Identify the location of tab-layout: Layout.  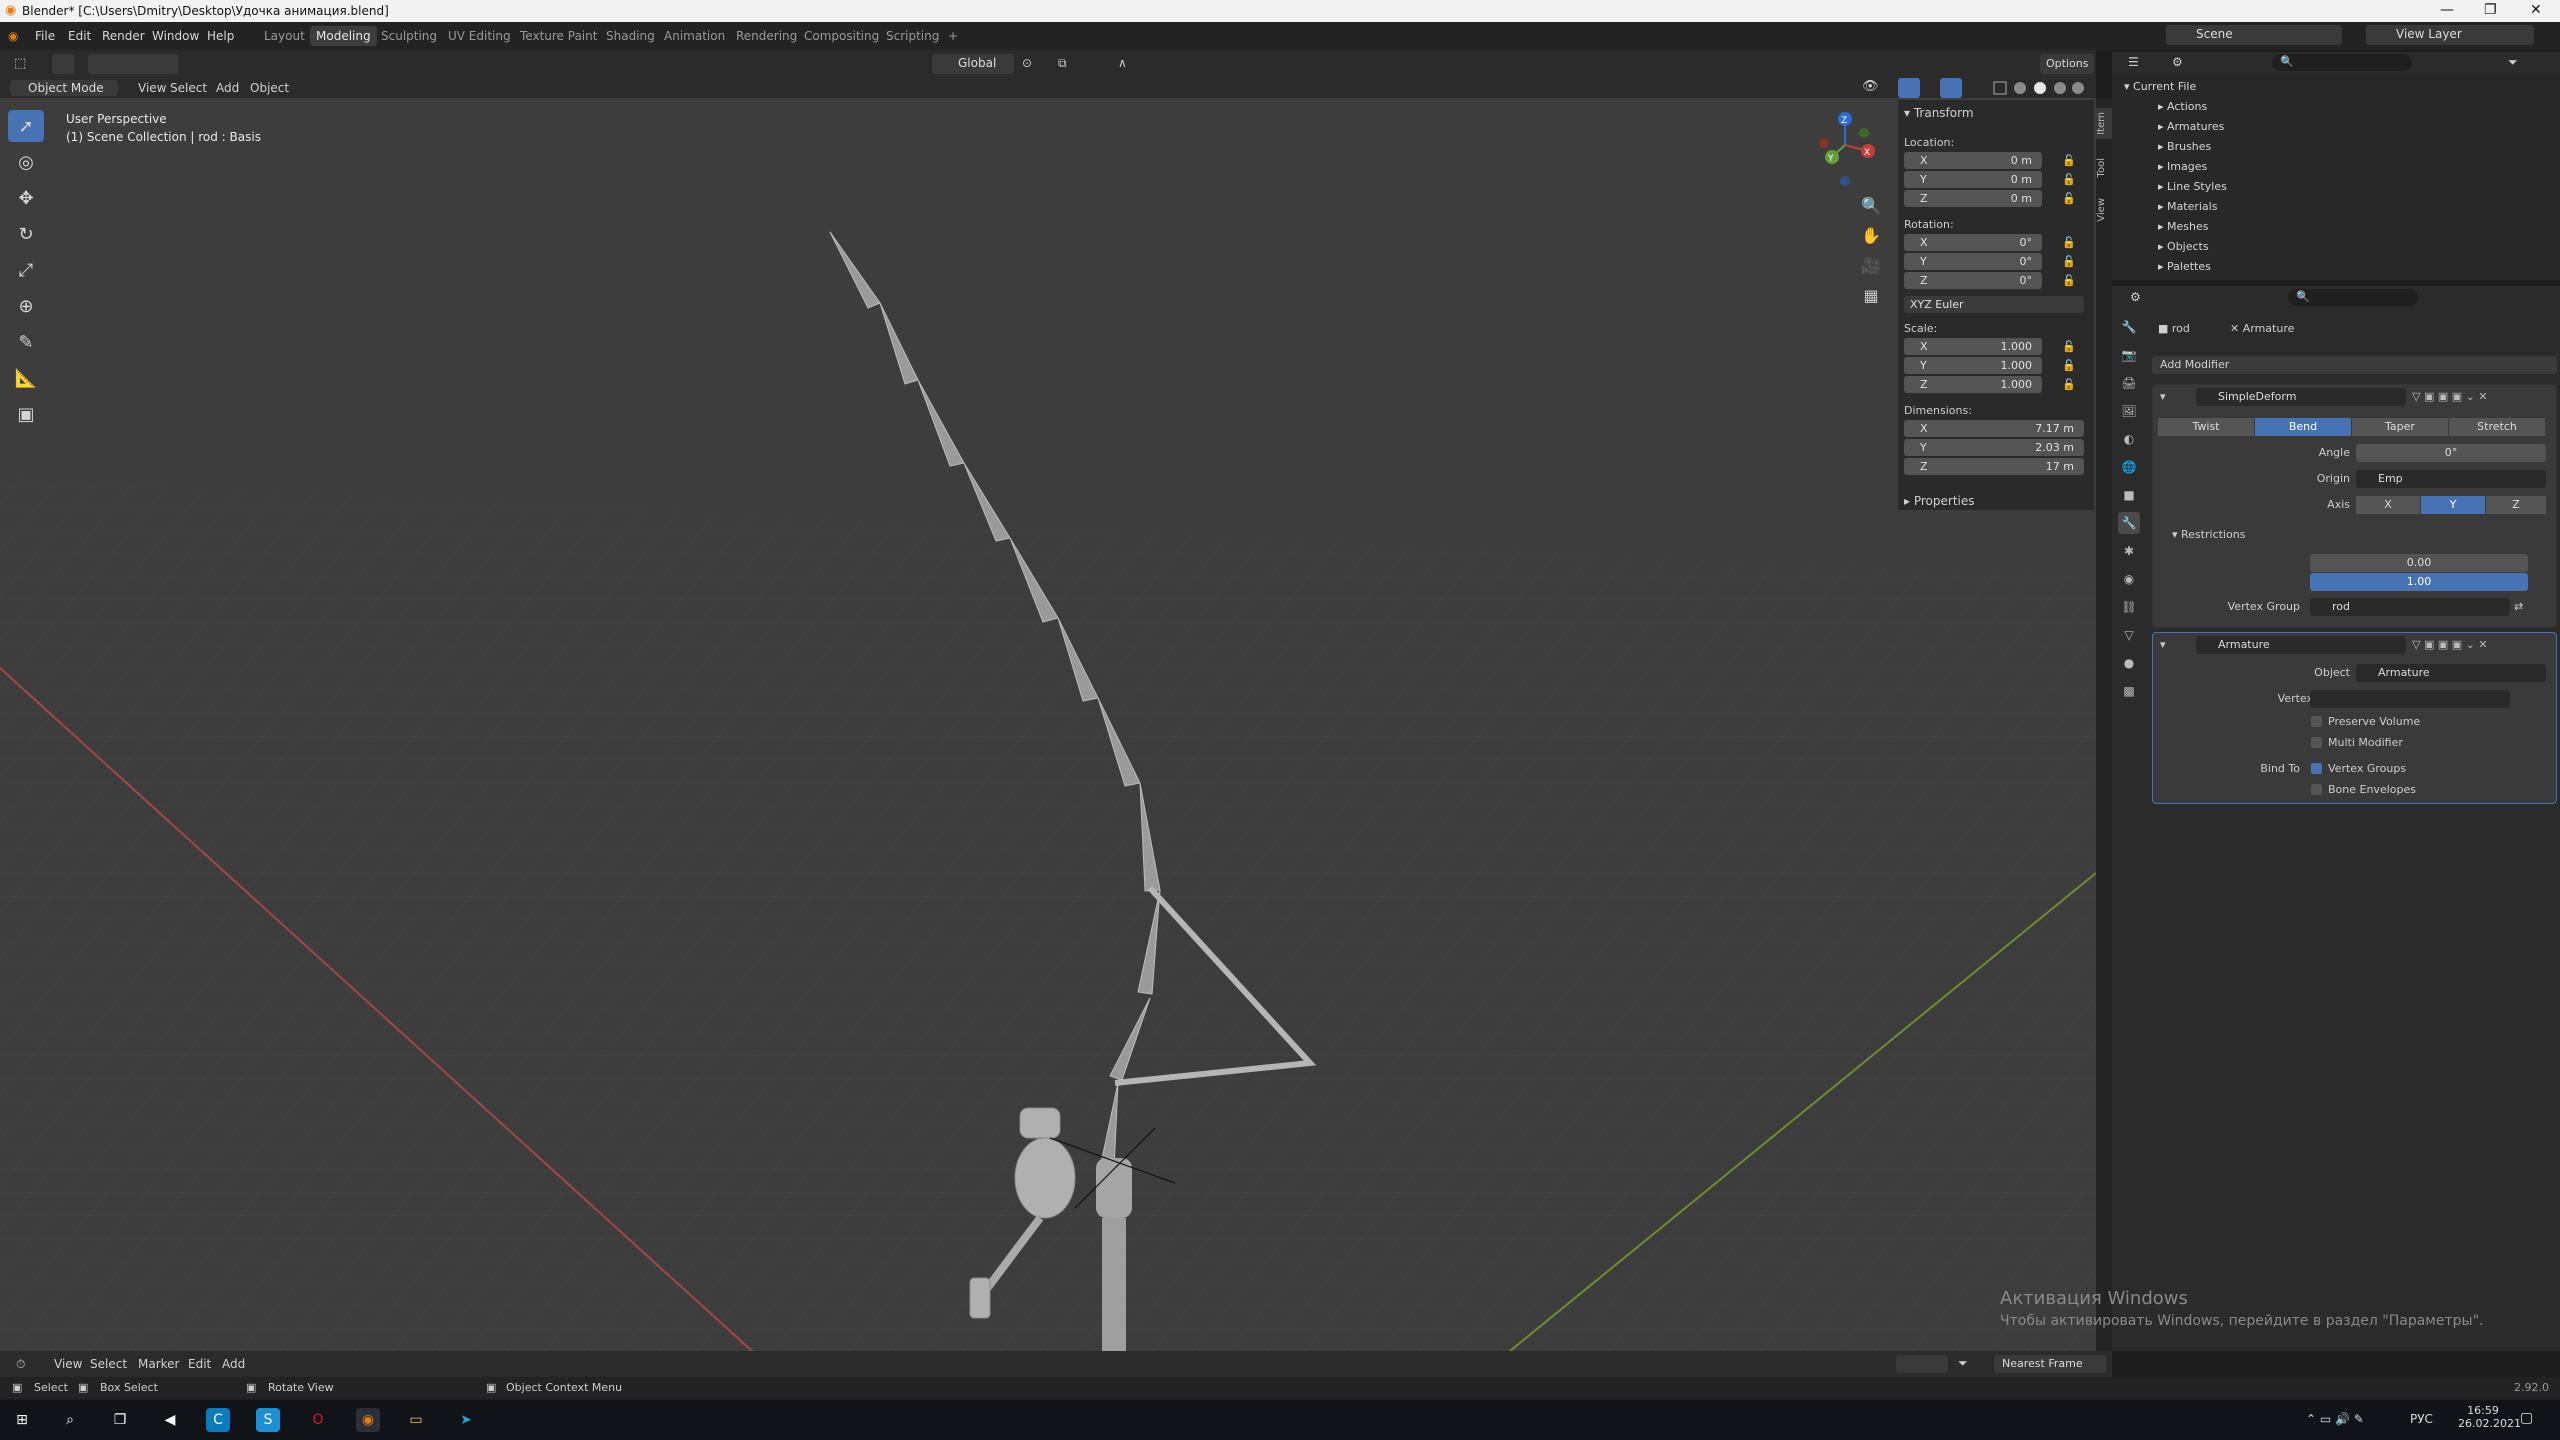
(284, 36).